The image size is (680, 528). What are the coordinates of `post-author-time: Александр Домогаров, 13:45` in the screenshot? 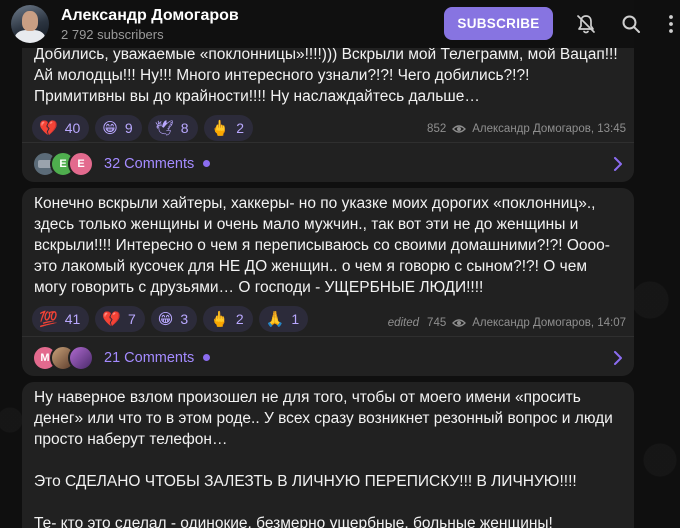 It's located at (549, 129).